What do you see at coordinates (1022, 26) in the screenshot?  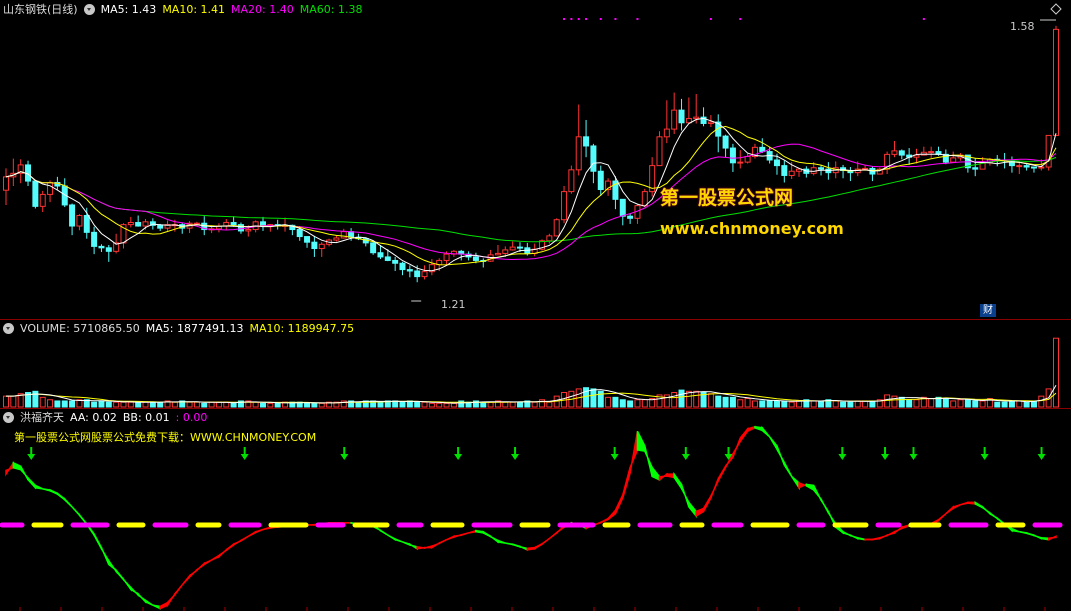 I see `price-high-label: 1.58` at bounding box center [1022, 26].